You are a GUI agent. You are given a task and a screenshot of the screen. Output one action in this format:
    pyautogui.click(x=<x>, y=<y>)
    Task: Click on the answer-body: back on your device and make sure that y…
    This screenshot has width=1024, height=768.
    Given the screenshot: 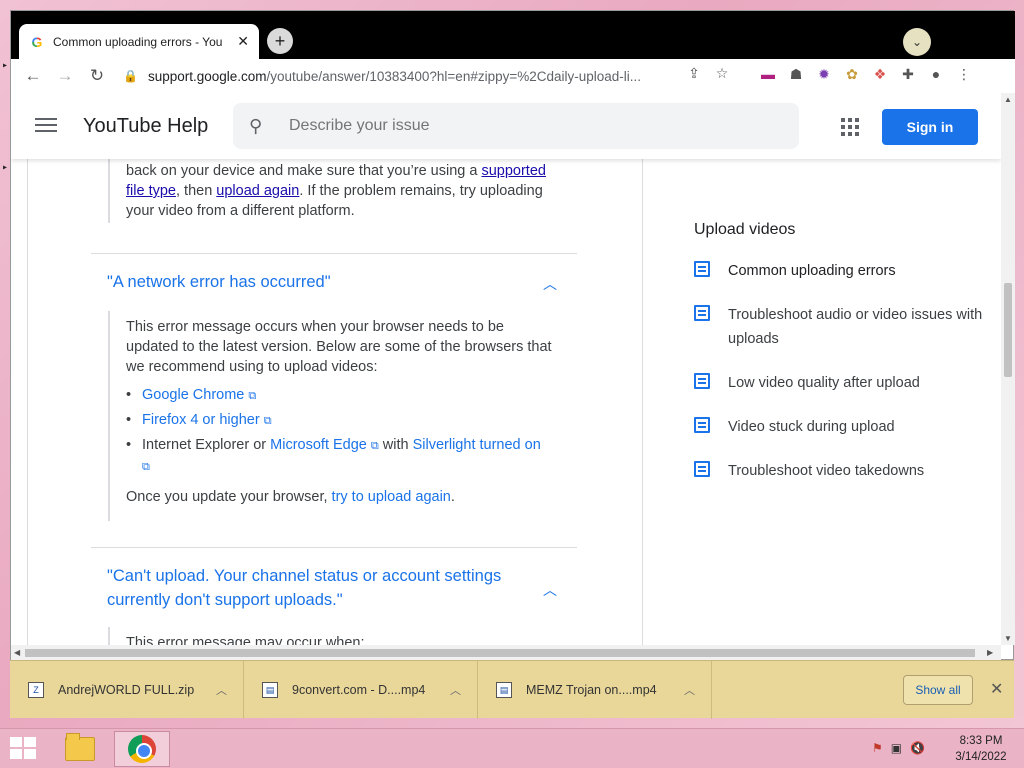 What is the action you would take?
    pyautogui.click(x=328, y=191)
    